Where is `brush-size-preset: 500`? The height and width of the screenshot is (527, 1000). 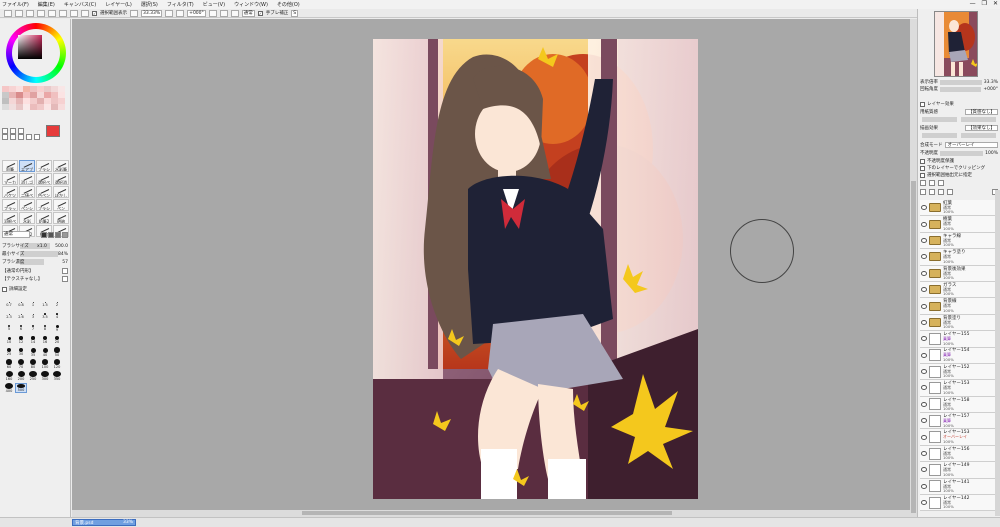
brush-size-preset: 500 is located at coordinates (21, 388).